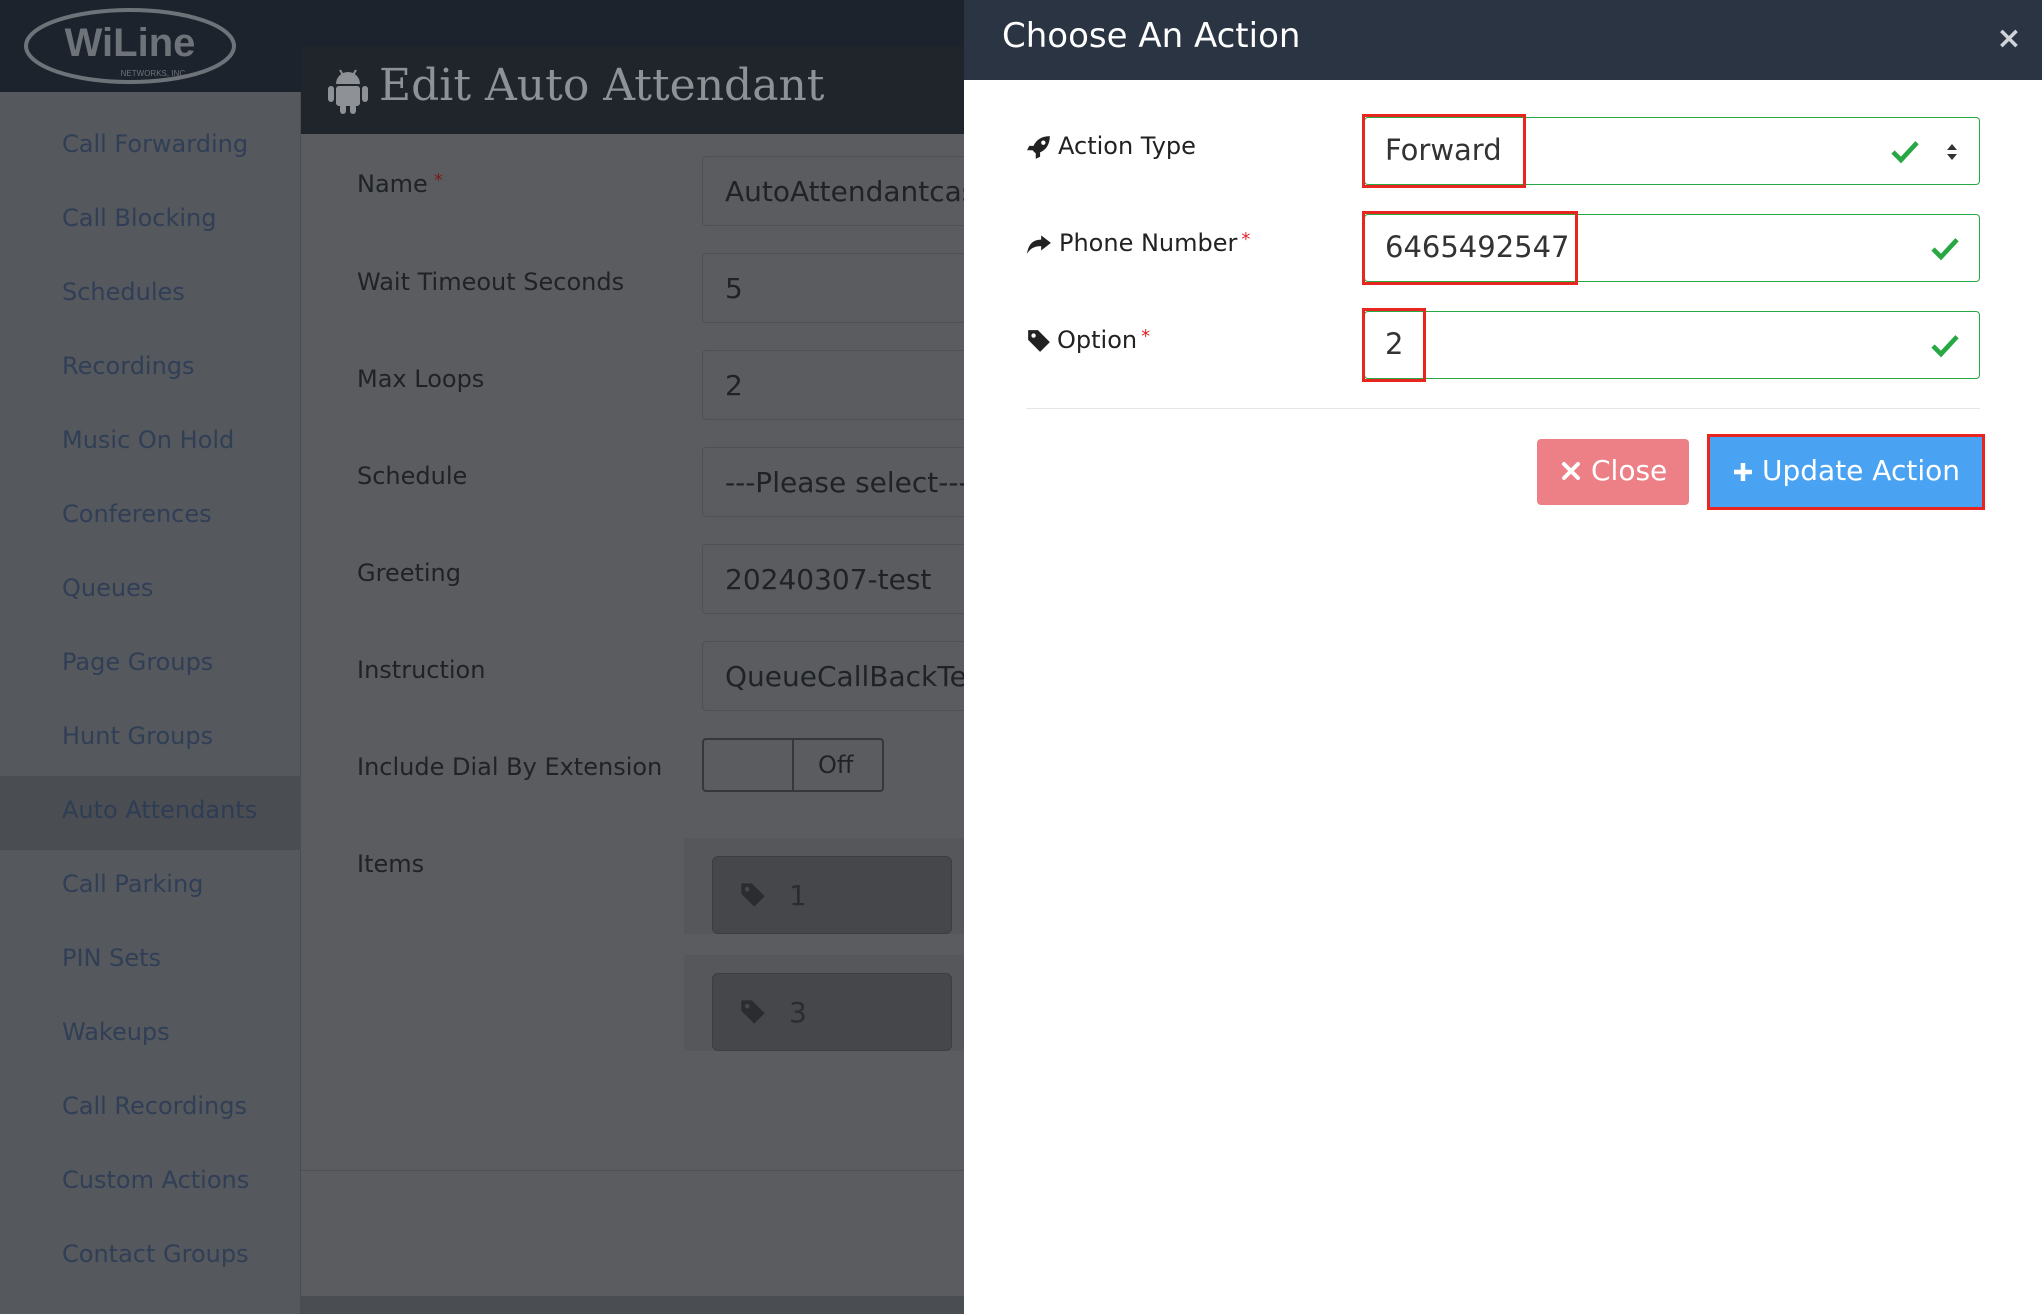 The width and height of the screenshot is (2042, 1314). I want to click on sidebar-item-schedules: Schedules, so click(150, 295).